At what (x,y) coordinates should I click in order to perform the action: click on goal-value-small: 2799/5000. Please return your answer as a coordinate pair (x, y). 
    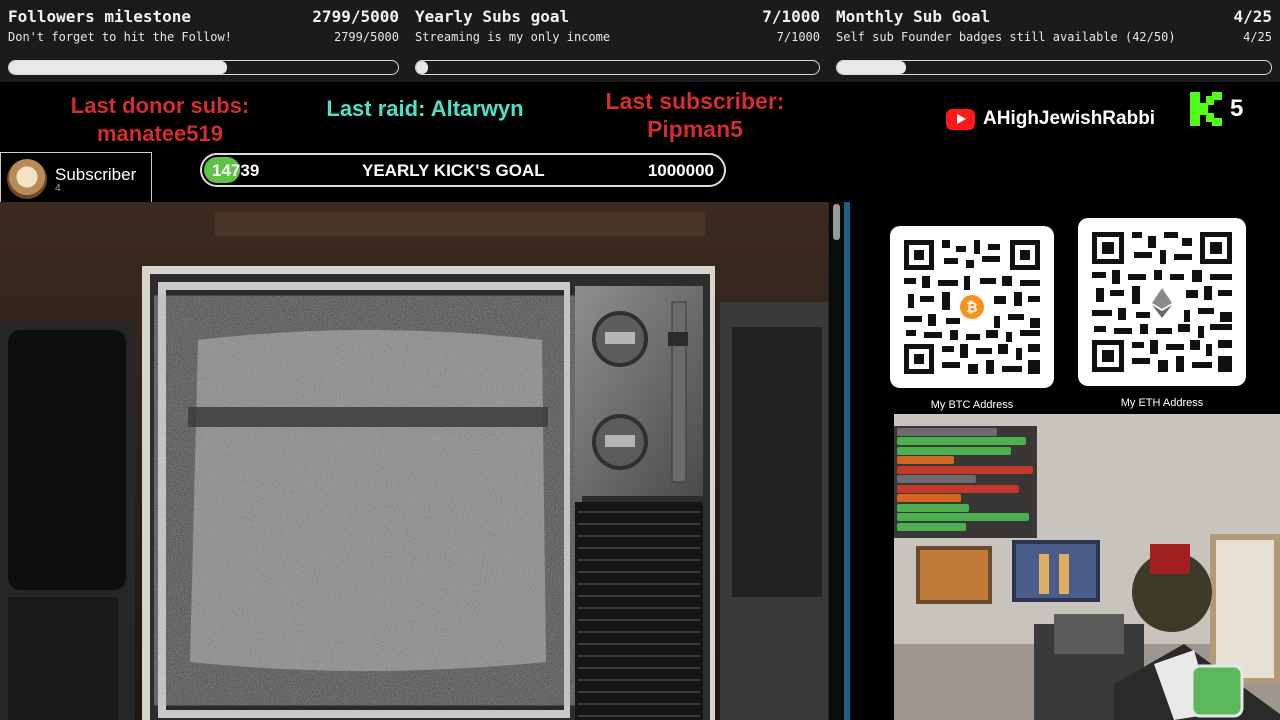
    Looking at the image, I should click on (366, 37).